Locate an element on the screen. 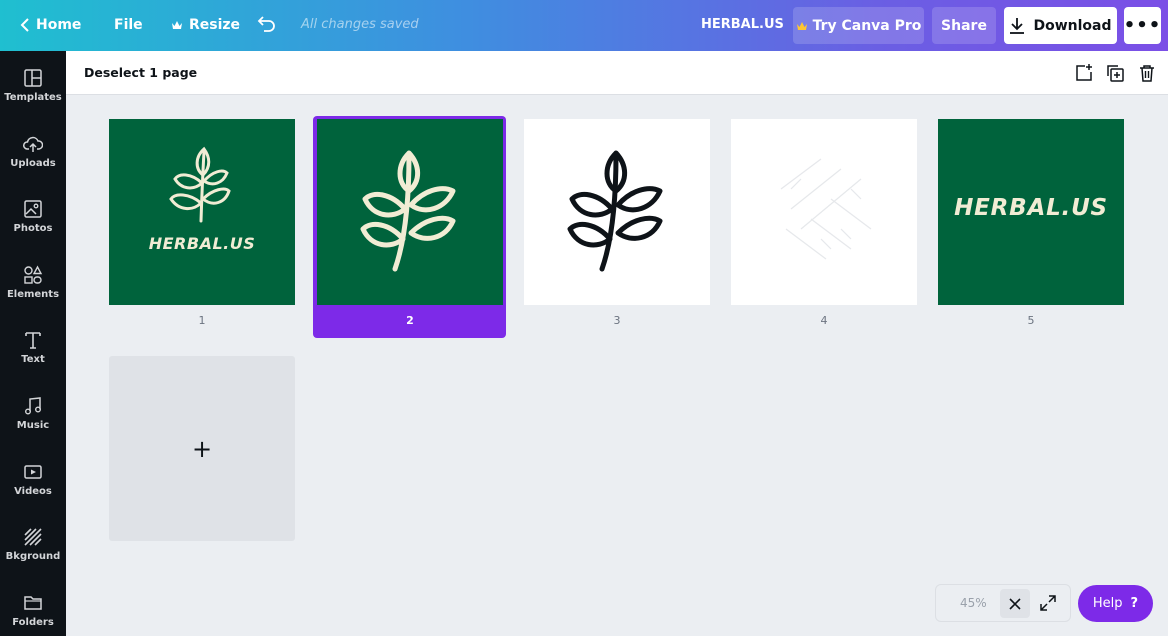 This screenshot has height=636, width=1168. sidebar-item-uploads: Uploads is located at coordinates (33, 151).